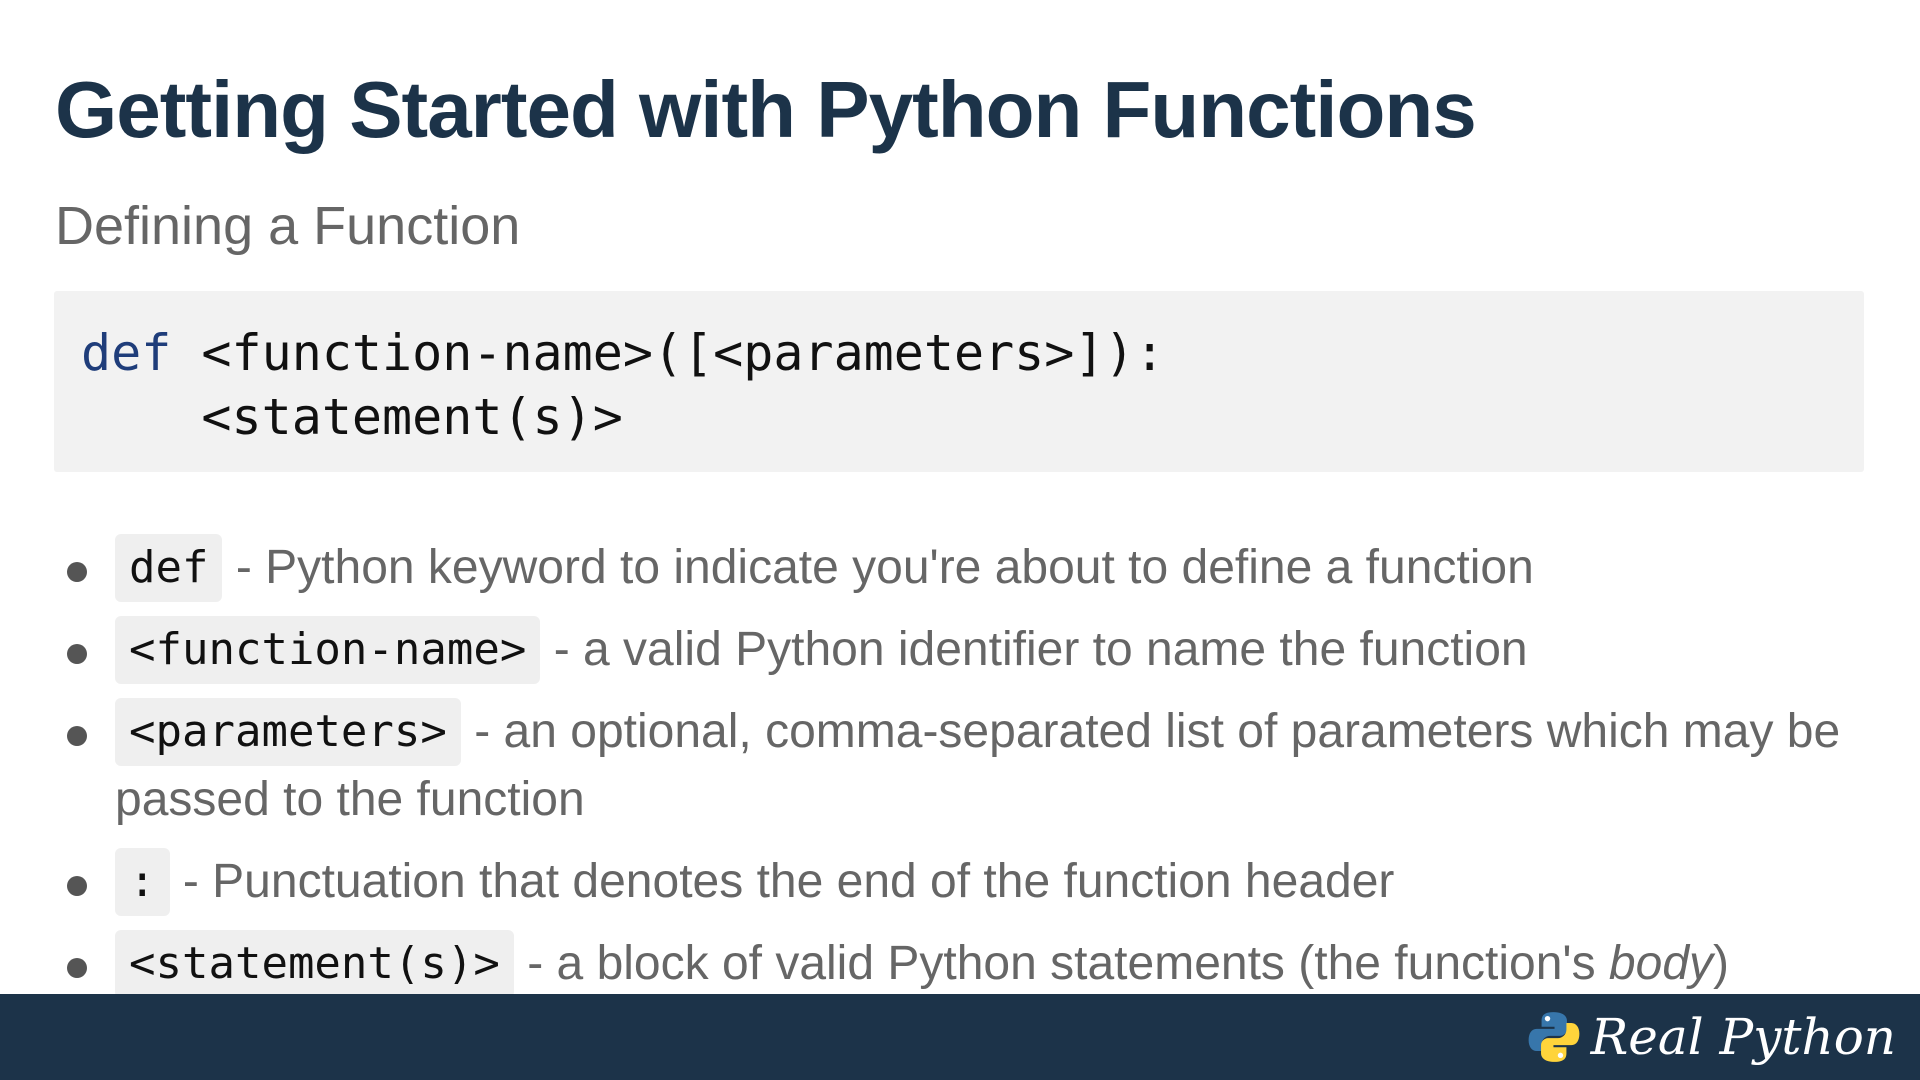  Describe the element at coordinates (352, 417) in the screenshot. I see `code-line-2: <statement(s)>` at that location.